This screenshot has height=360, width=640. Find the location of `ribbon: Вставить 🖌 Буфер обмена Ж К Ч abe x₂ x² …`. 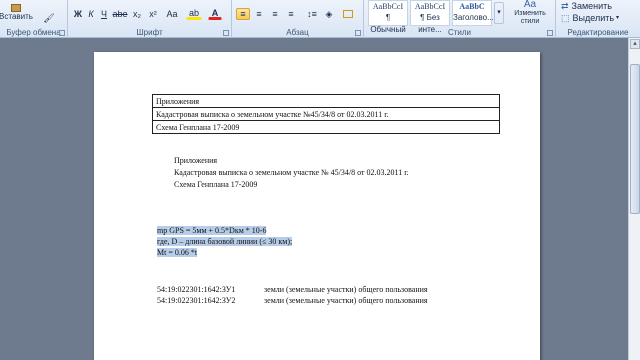

ribbon: Вставить 🖌 Буфер обмена Ж К Ч abe x₂ x² … is located at coordinates (320, 19).